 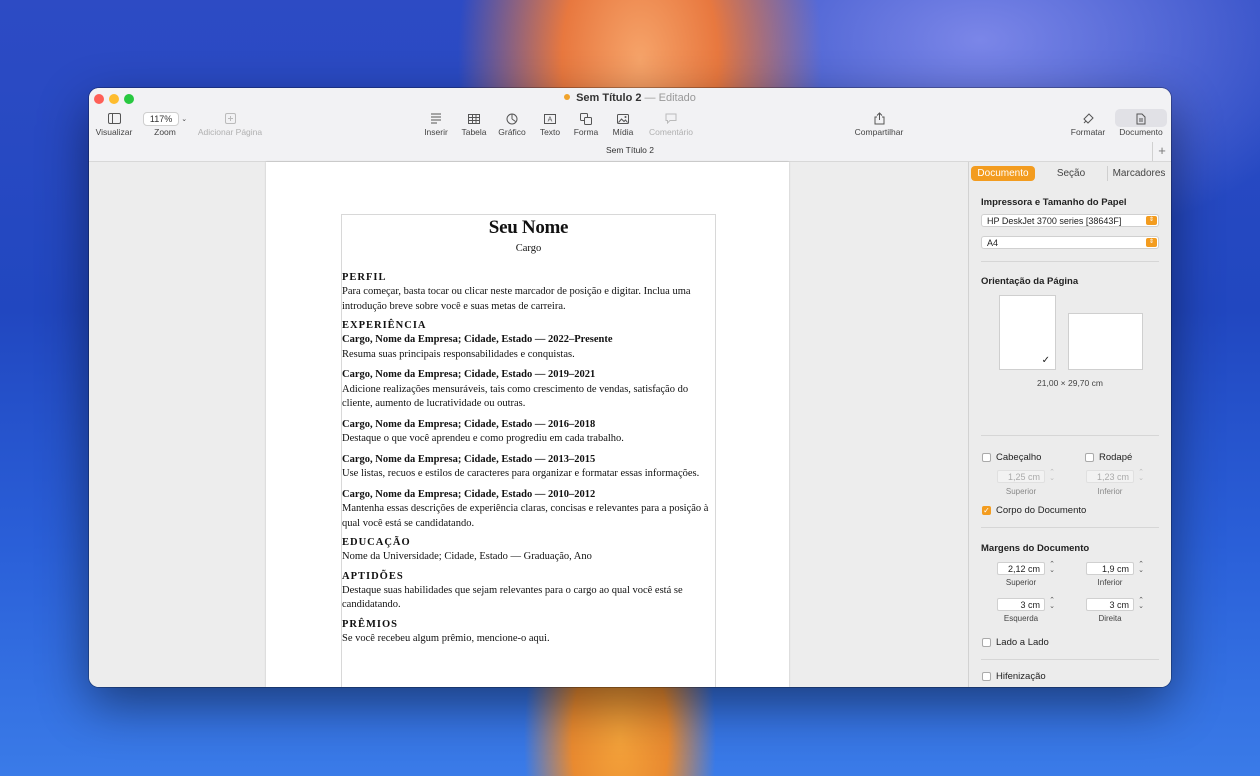 I want to click on resume-role: Cargo, so click(x=528, y=248).